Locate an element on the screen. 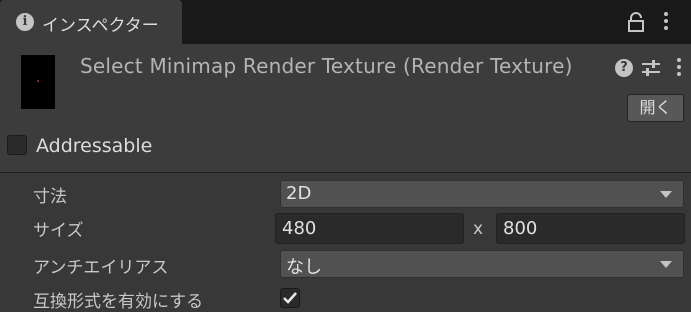 The width and height of the screenshot is (691, 312). size-label: サイズ is located at coordinates (58, 231).